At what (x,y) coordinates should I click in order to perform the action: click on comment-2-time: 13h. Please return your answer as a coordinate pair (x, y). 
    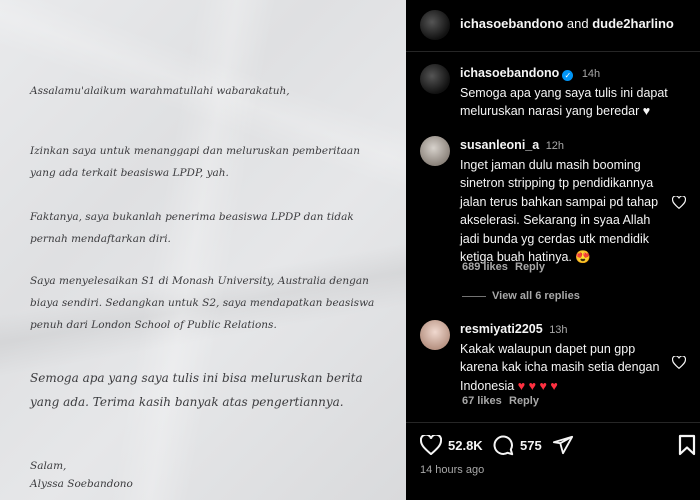
    Looking at the image, I should click on (558, 330).